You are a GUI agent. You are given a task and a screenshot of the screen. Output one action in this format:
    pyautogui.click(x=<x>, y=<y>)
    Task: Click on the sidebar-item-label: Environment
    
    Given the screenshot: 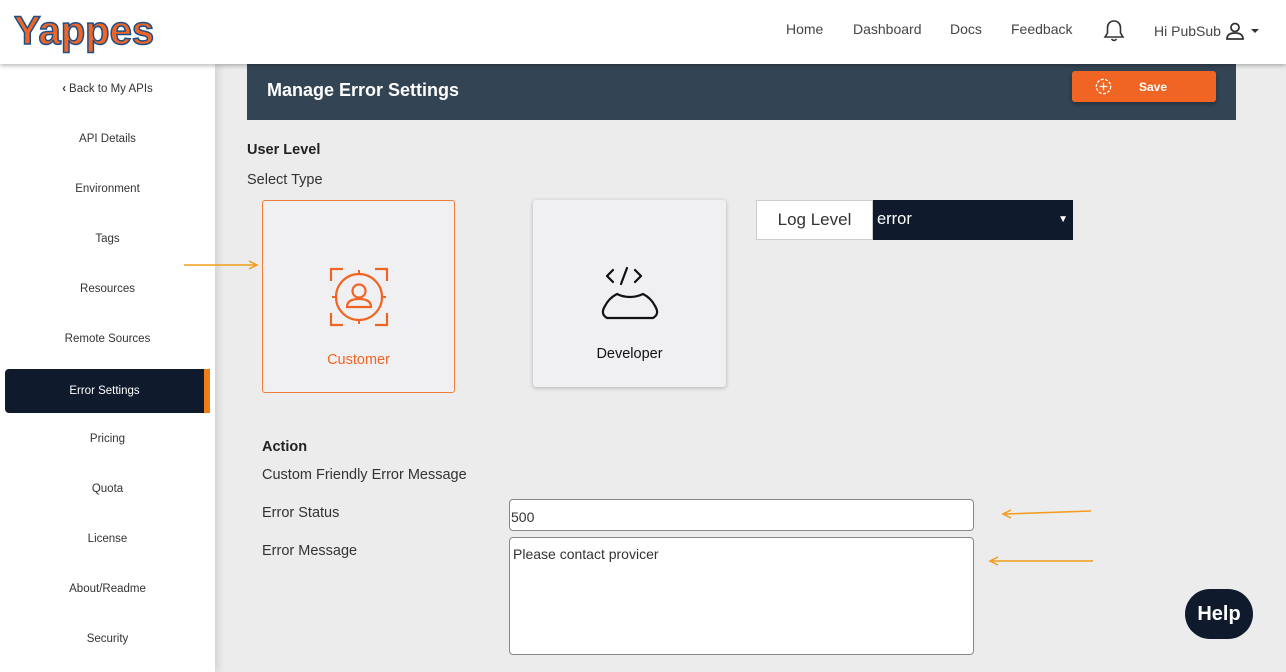 What is the action you would take?
    pyautogui.click(x=107, y=189)
    